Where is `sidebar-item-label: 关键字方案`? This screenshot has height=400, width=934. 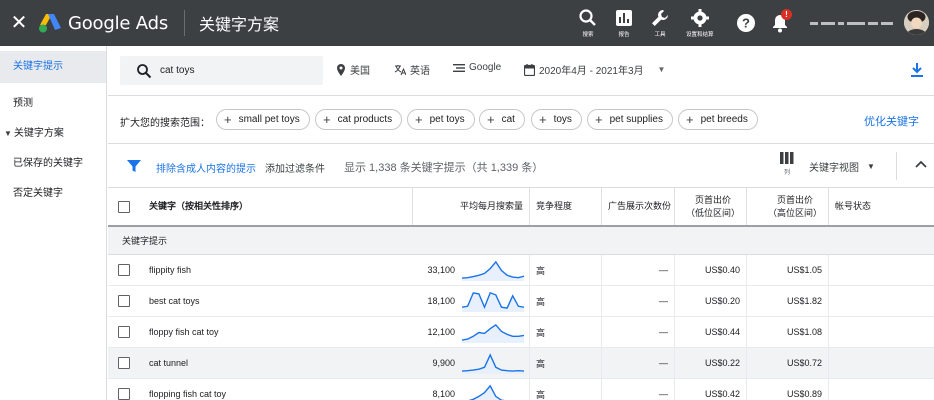
sidebar-item-label: 关键字方案 is located at coordinates (38, 133).